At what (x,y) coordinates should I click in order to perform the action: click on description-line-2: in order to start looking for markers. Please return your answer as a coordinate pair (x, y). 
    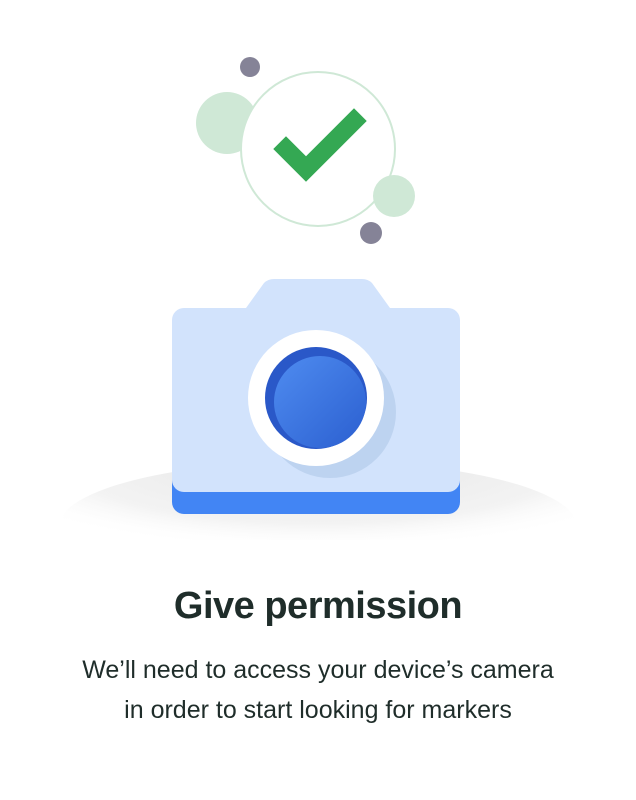
    Looking at the image, I should click on (318, 710).